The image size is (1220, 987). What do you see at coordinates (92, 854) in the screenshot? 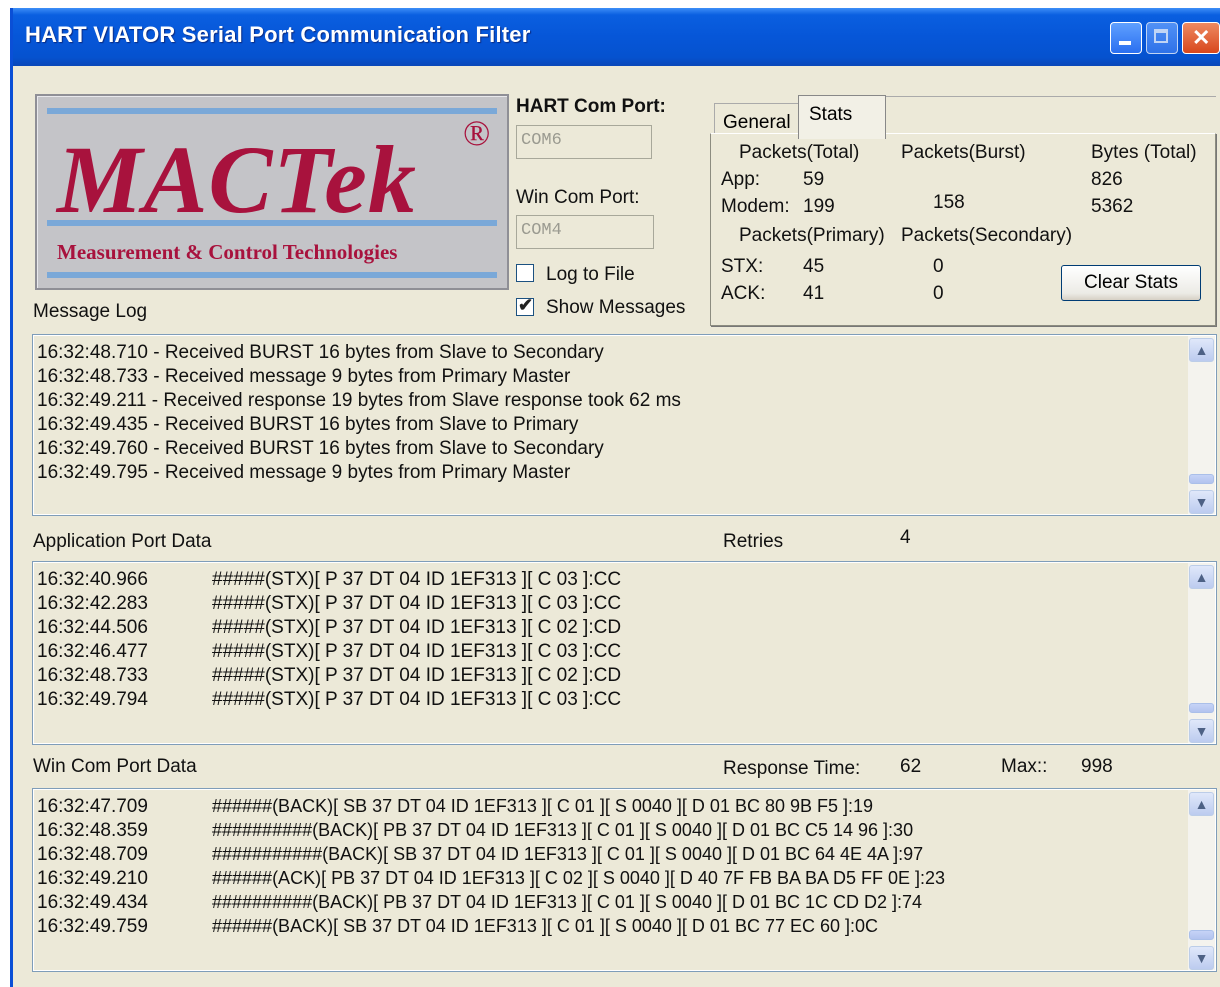
I see `table-row-time: 16:32:48.709` at bounding box center [92, 854].